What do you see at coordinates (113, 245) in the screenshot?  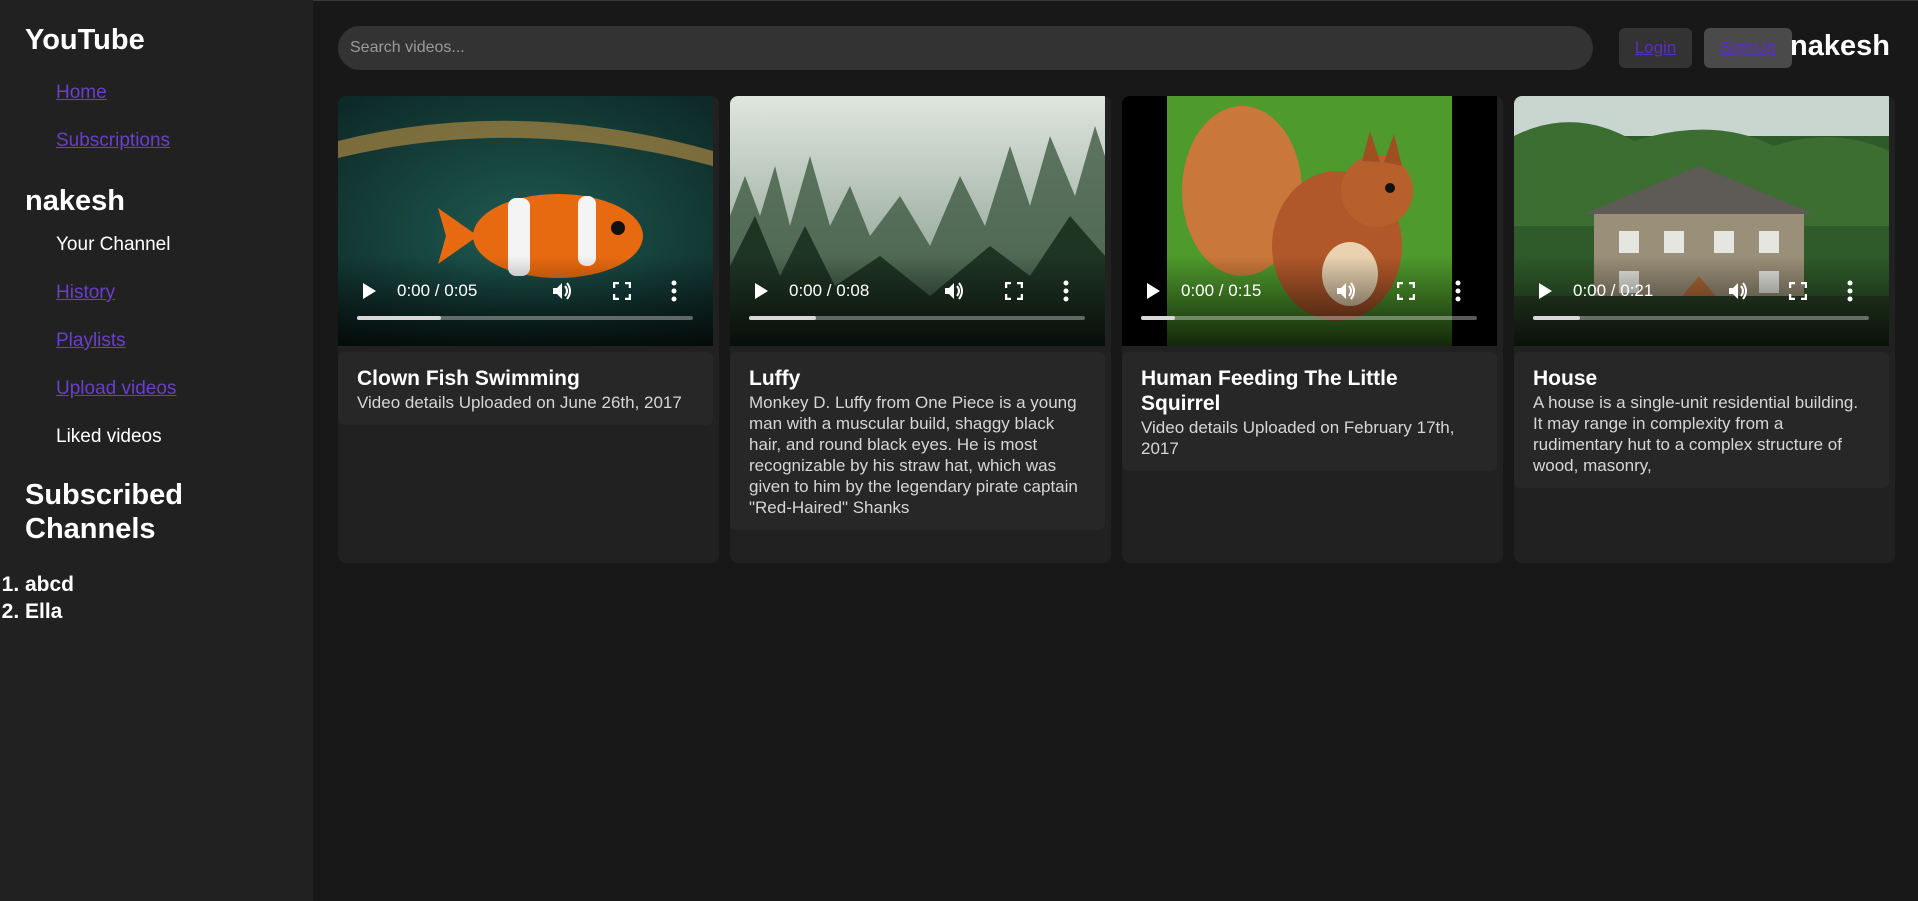 I see `sidebar-item-your-channel: Your Channel` at bounding box center [113, 245].